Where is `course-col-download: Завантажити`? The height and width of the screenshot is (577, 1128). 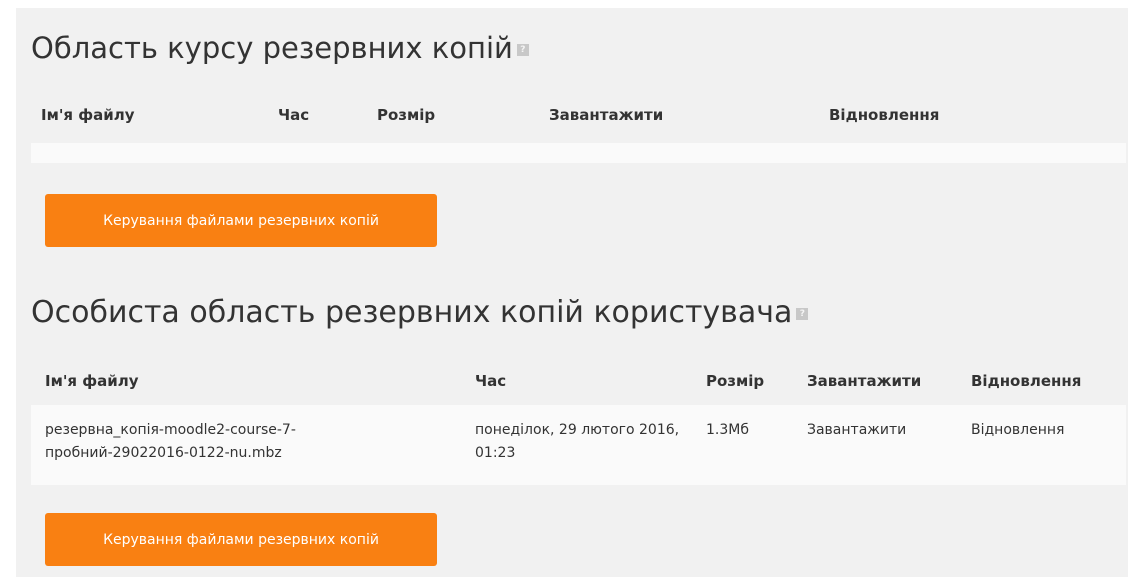
course-col-download: Завантажити is located at coordinates (606, 115).